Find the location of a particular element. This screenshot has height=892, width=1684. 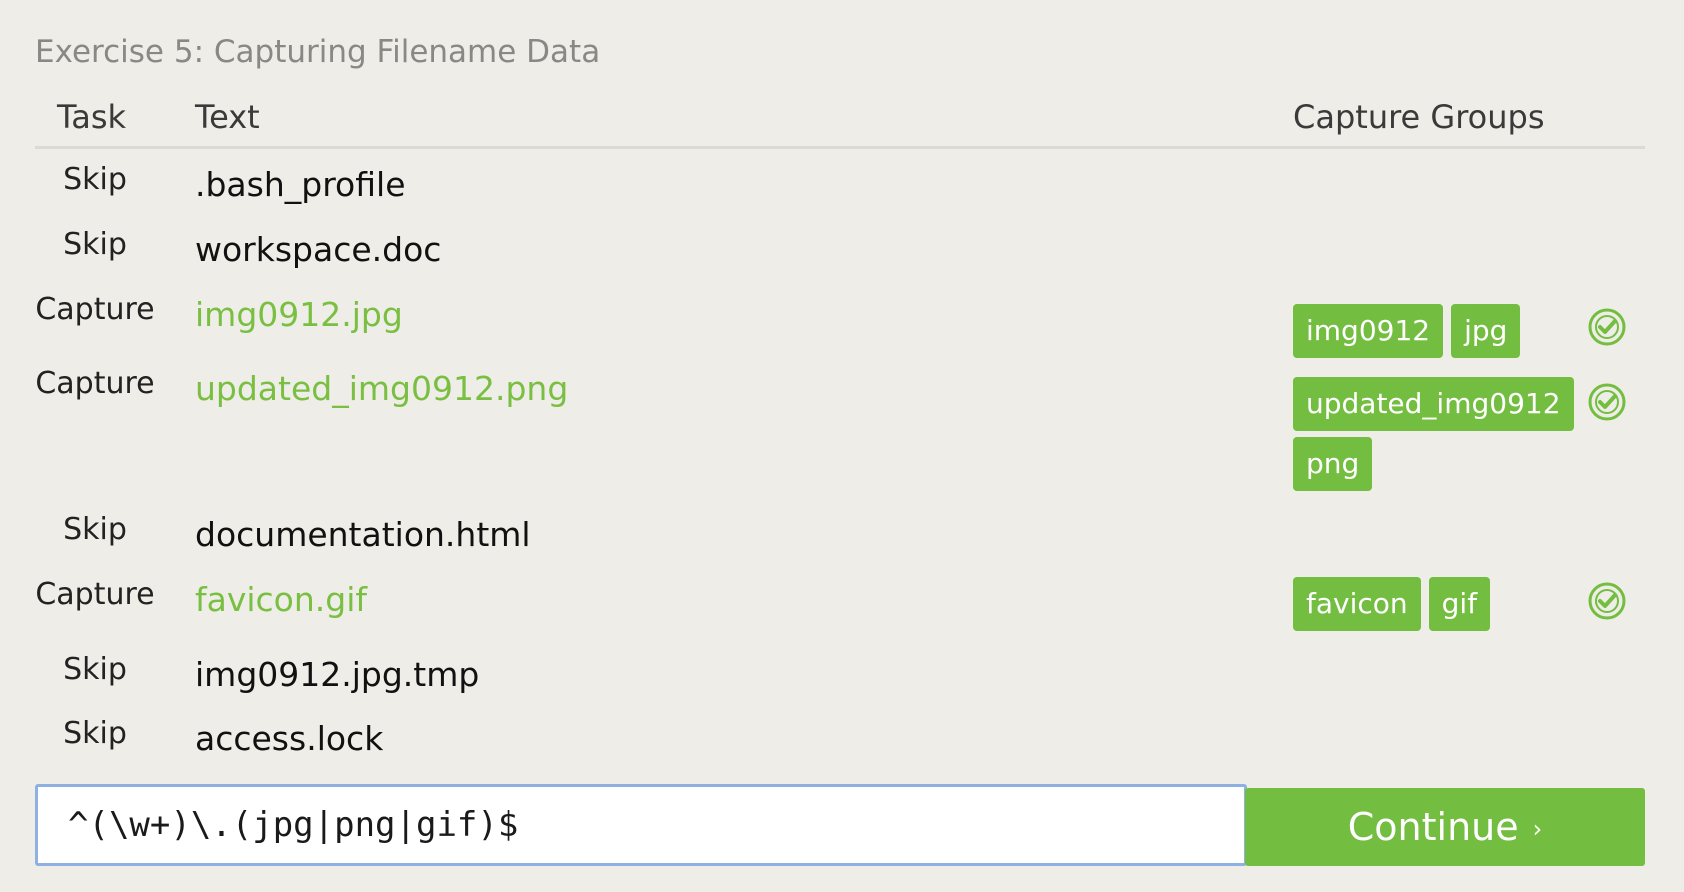

chevron-right-icon: › is located at coordinates (1537, 829).